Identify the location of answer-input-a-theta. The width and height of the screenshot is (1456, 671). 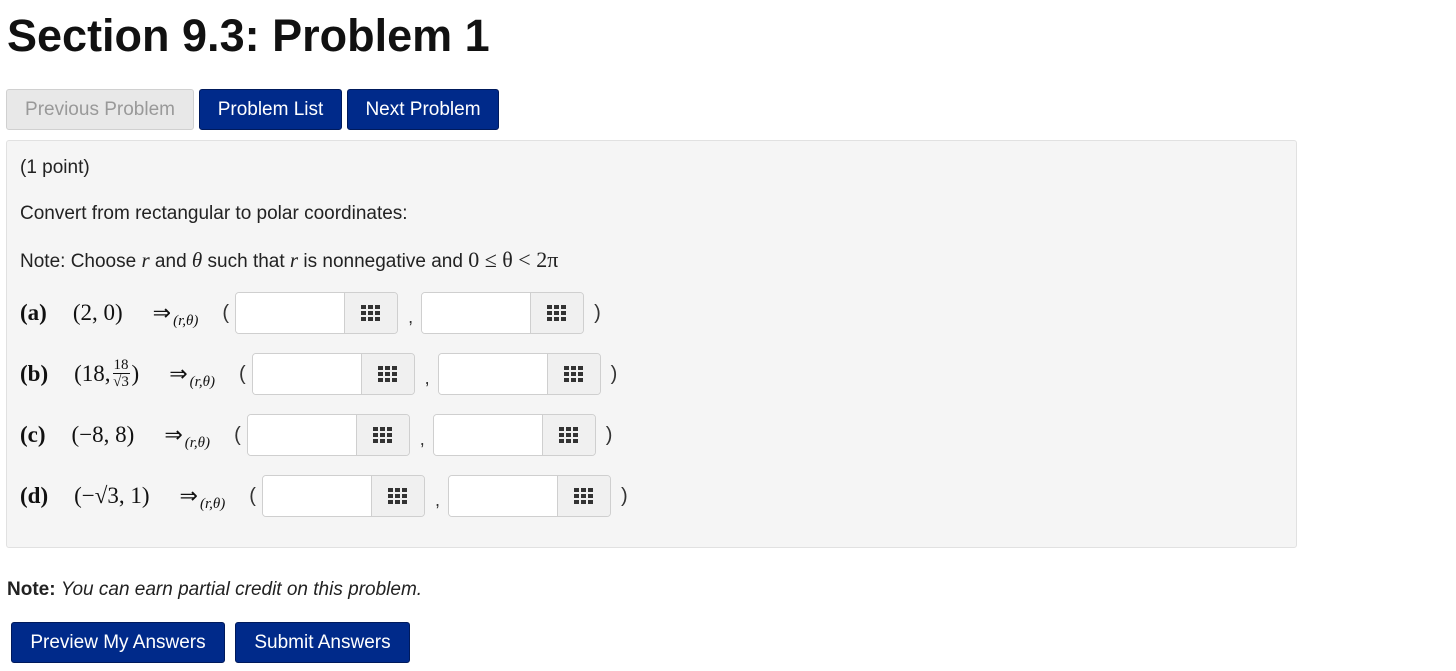
(476, 313).